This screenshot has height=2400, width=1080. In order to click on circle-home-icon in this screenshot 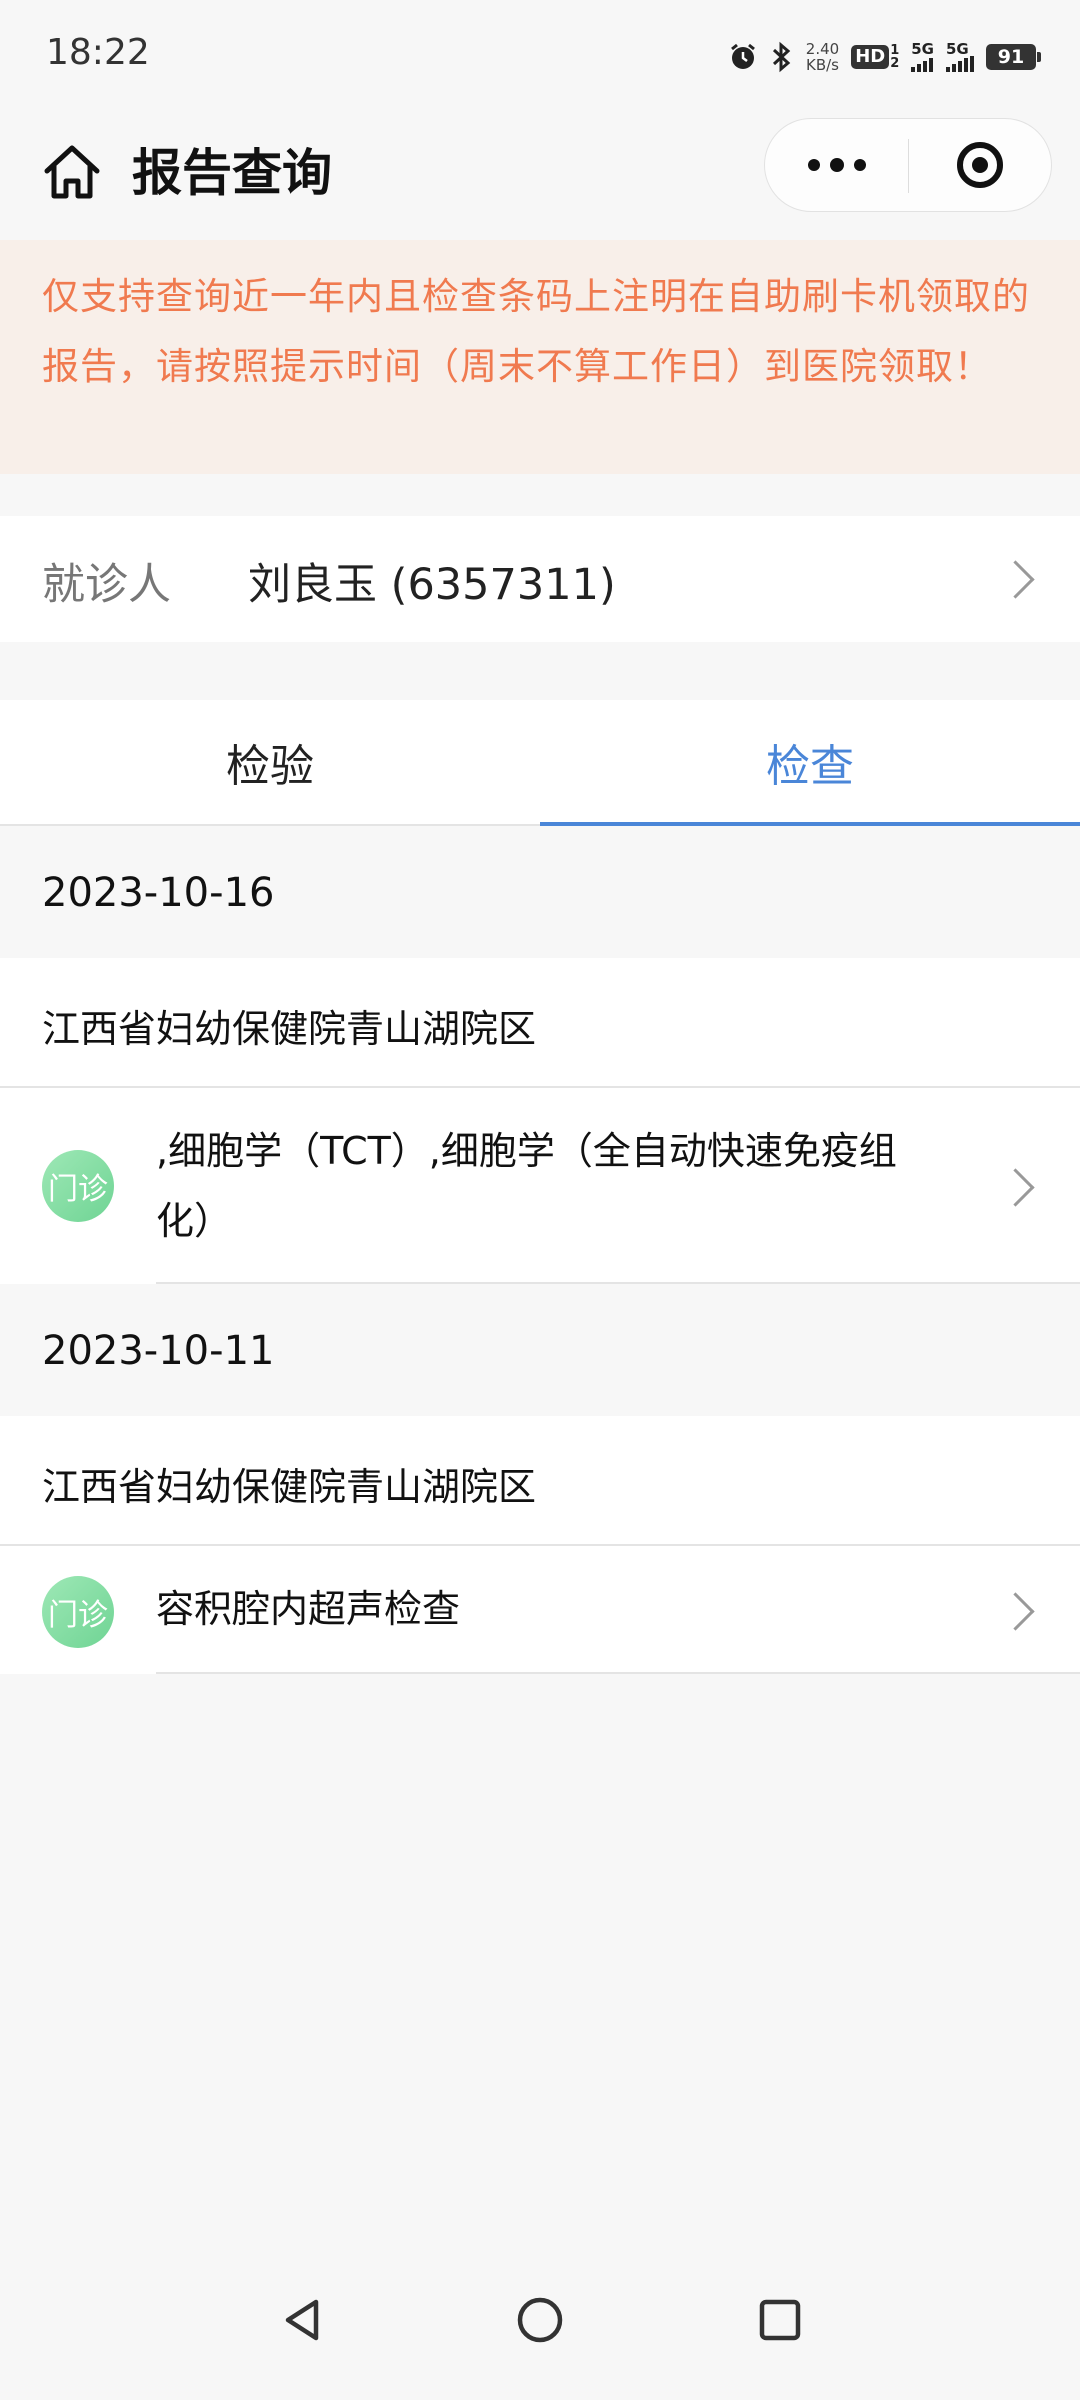, I will do `click(540, 2320)`.